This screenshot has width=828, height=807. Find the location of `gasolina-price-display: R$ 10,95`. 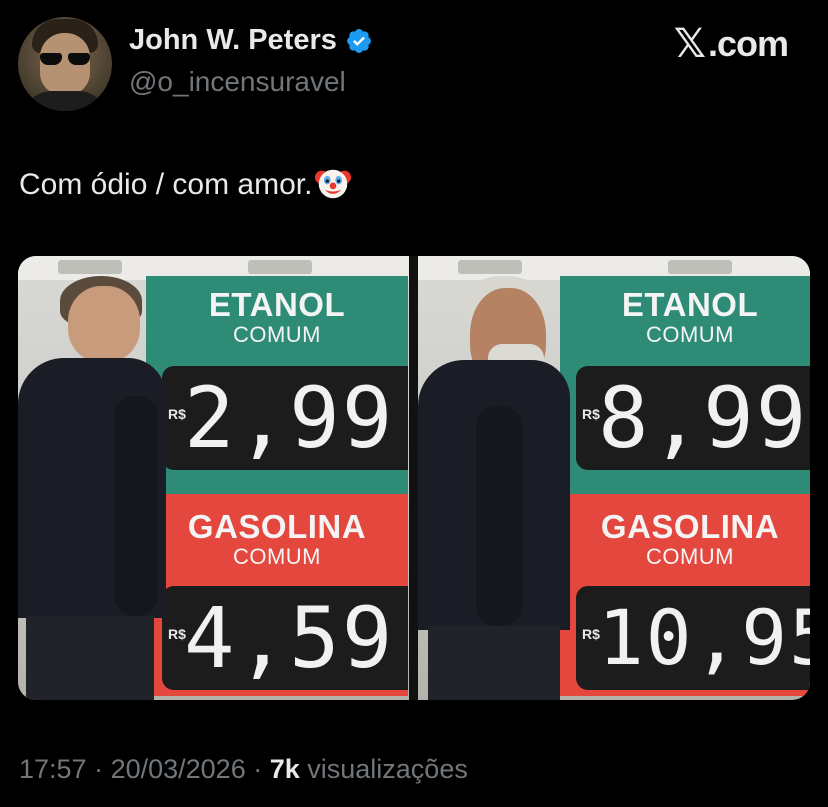

gasolina-price-display: R$ 10,95 is located at coordinates (693, 638).